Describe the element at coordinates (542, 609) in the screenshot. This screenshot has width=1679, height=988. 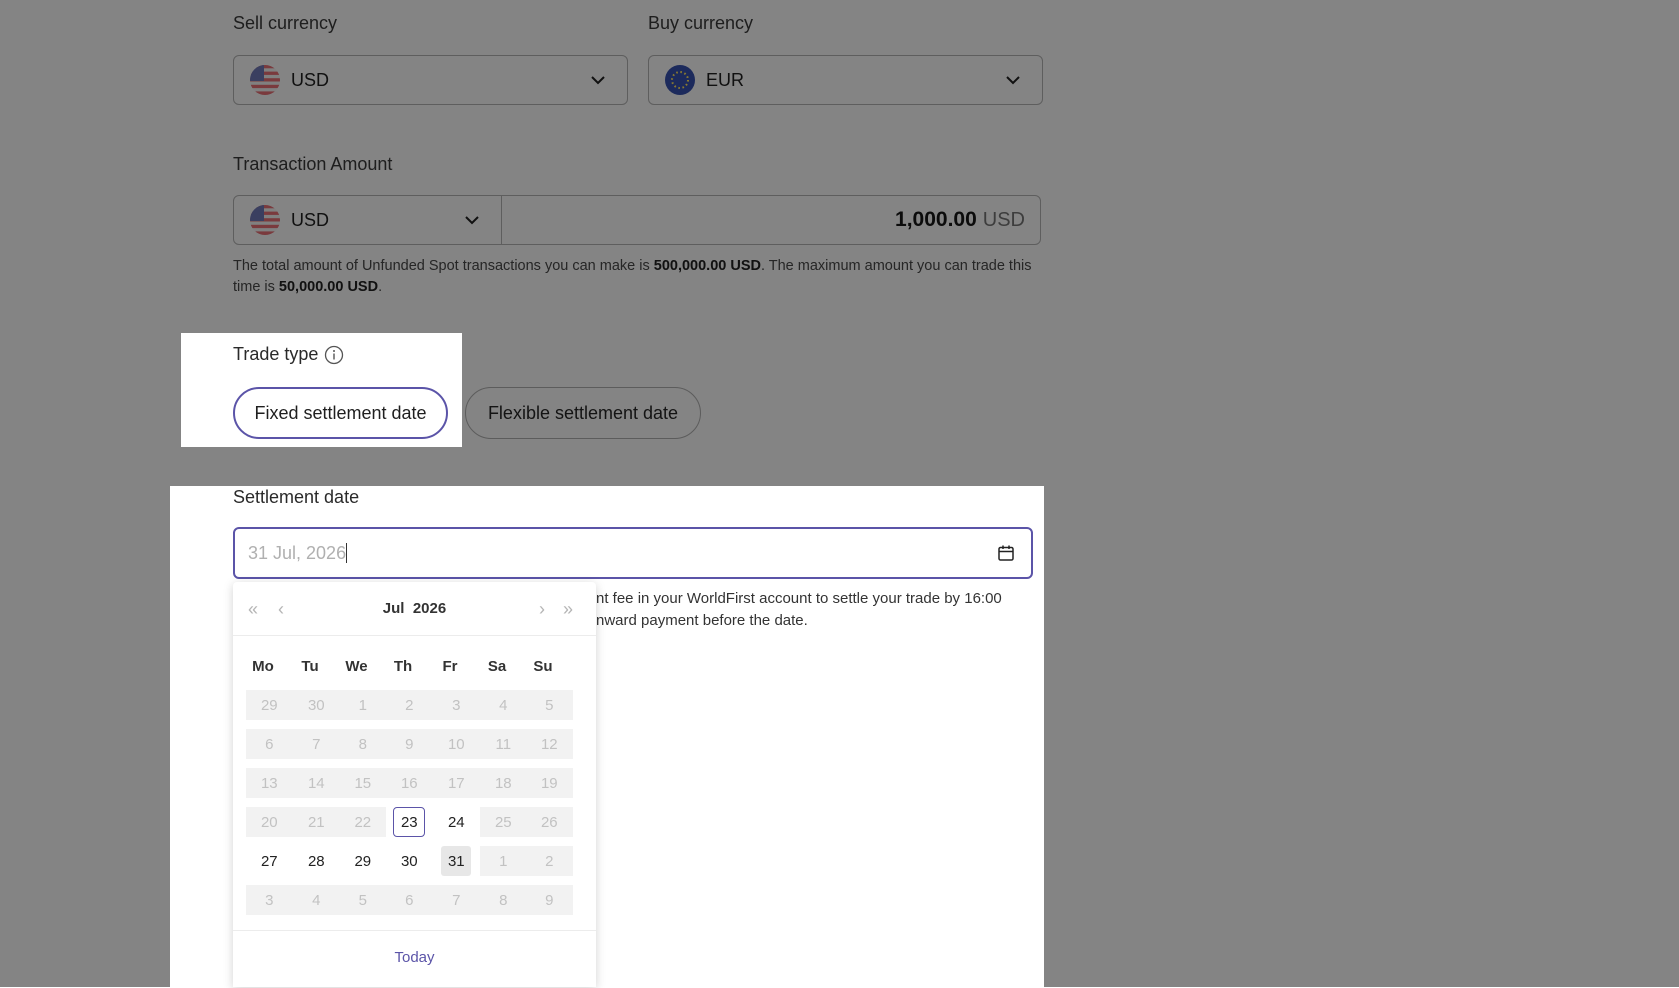
I see `next-month-icon: ›` at that location.